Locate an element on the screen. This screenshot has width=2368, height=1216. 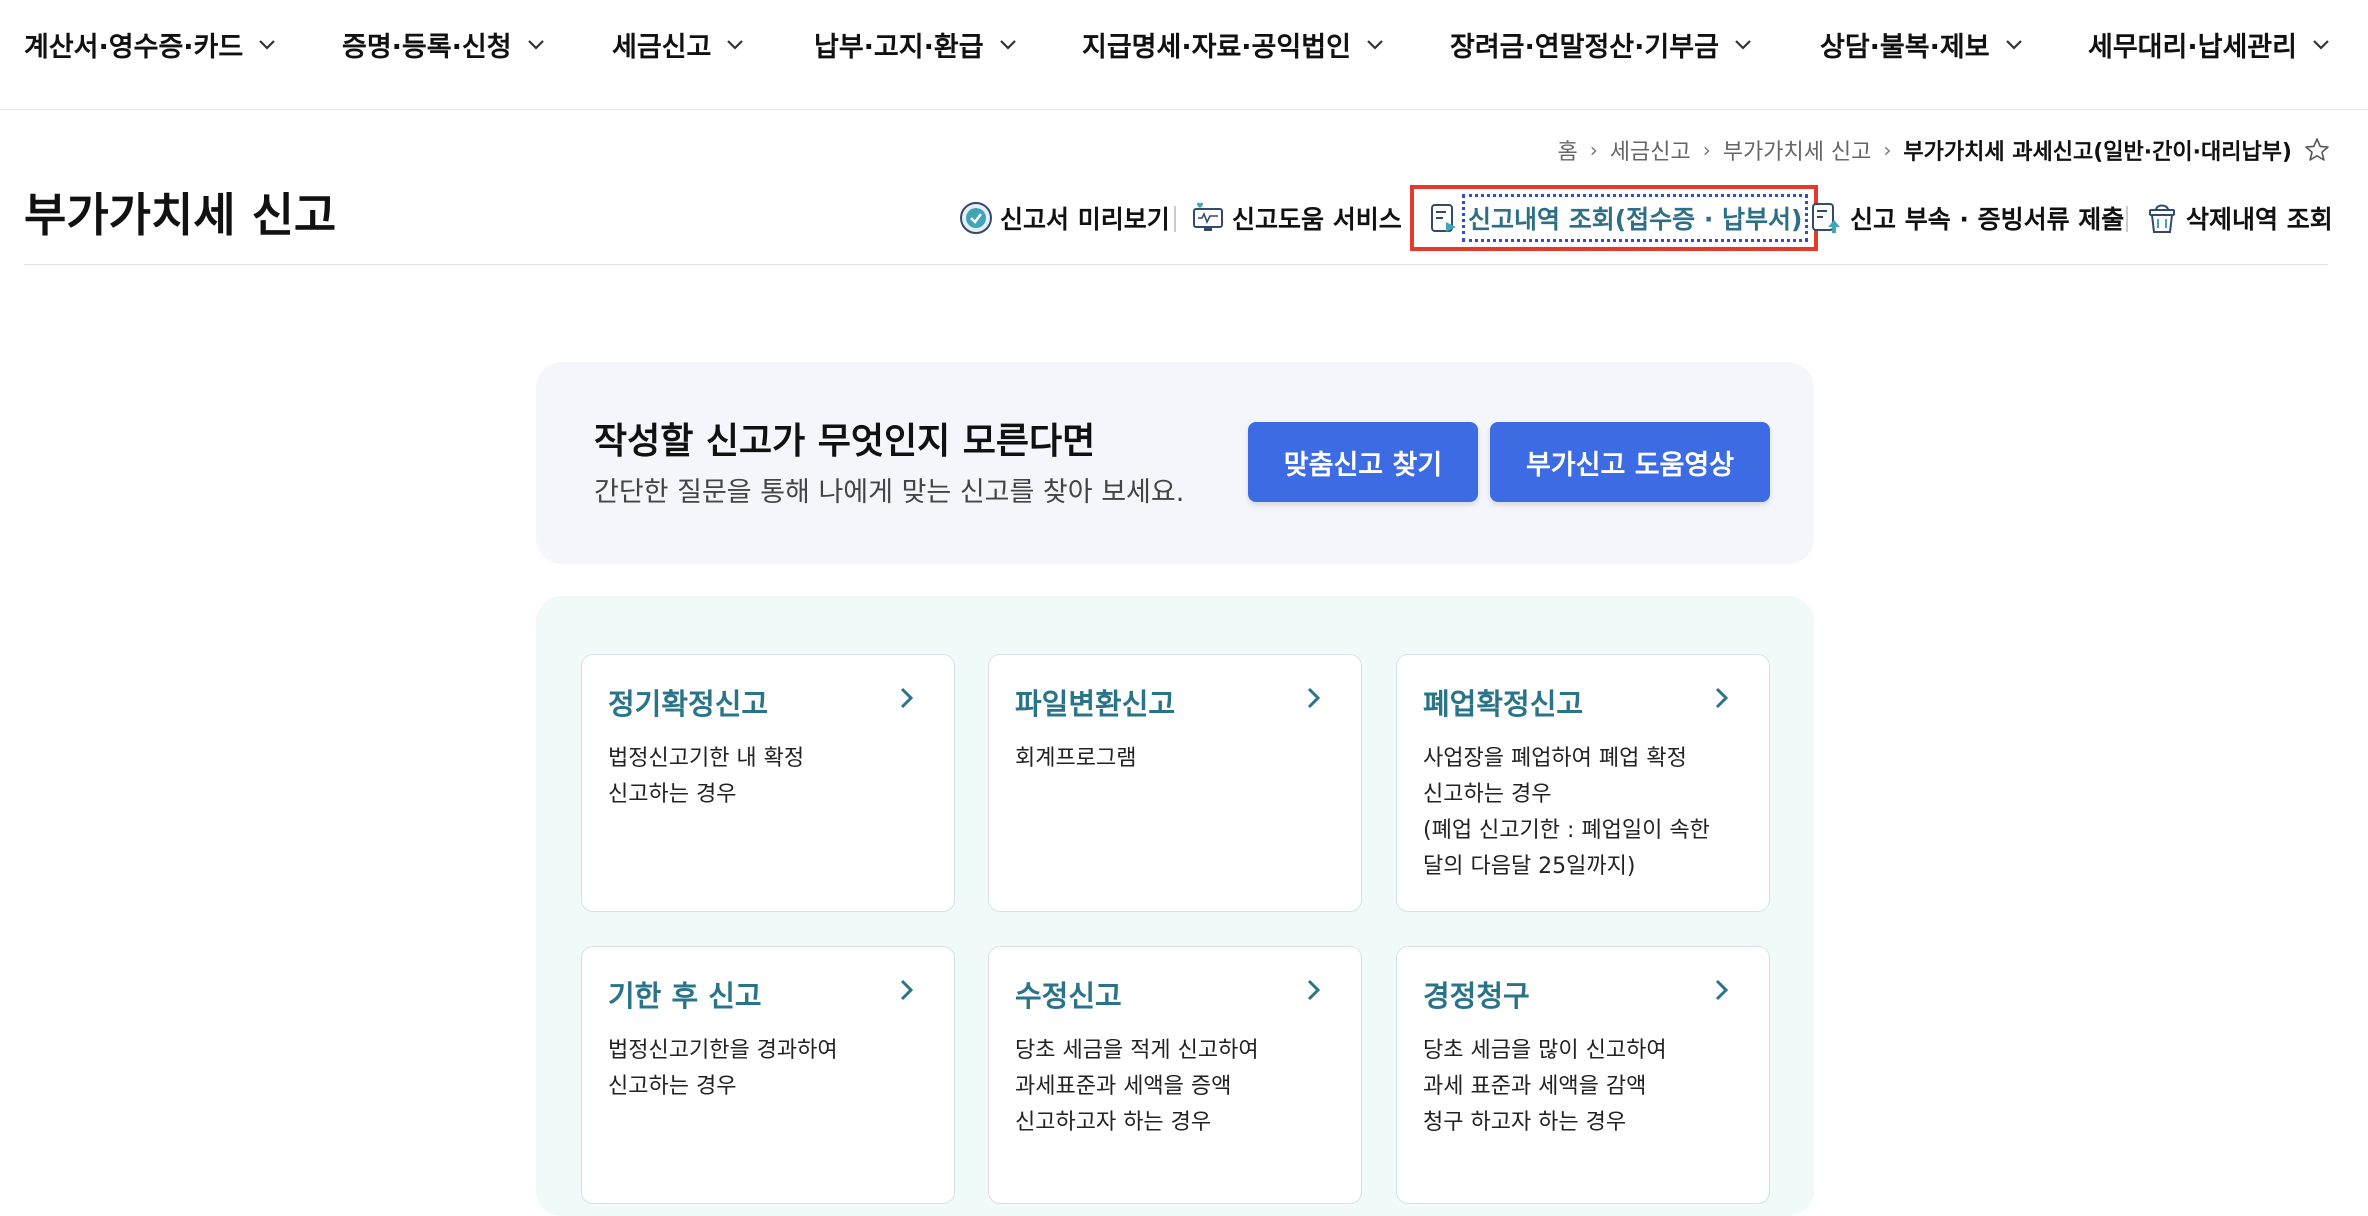
help-video-button: 부가신고 도움영상 is located at coordinates (1630, 462).